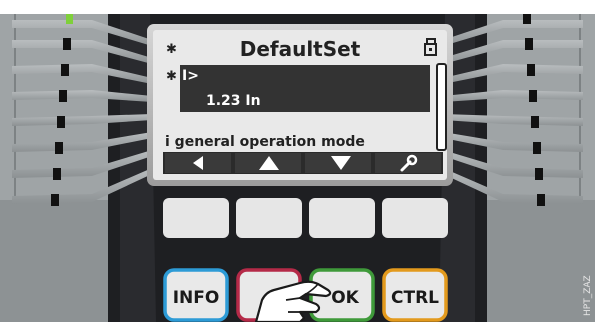  Describe the element at coordinates (190, 76) in the screenshot. I see `param-name: I>` at that location.